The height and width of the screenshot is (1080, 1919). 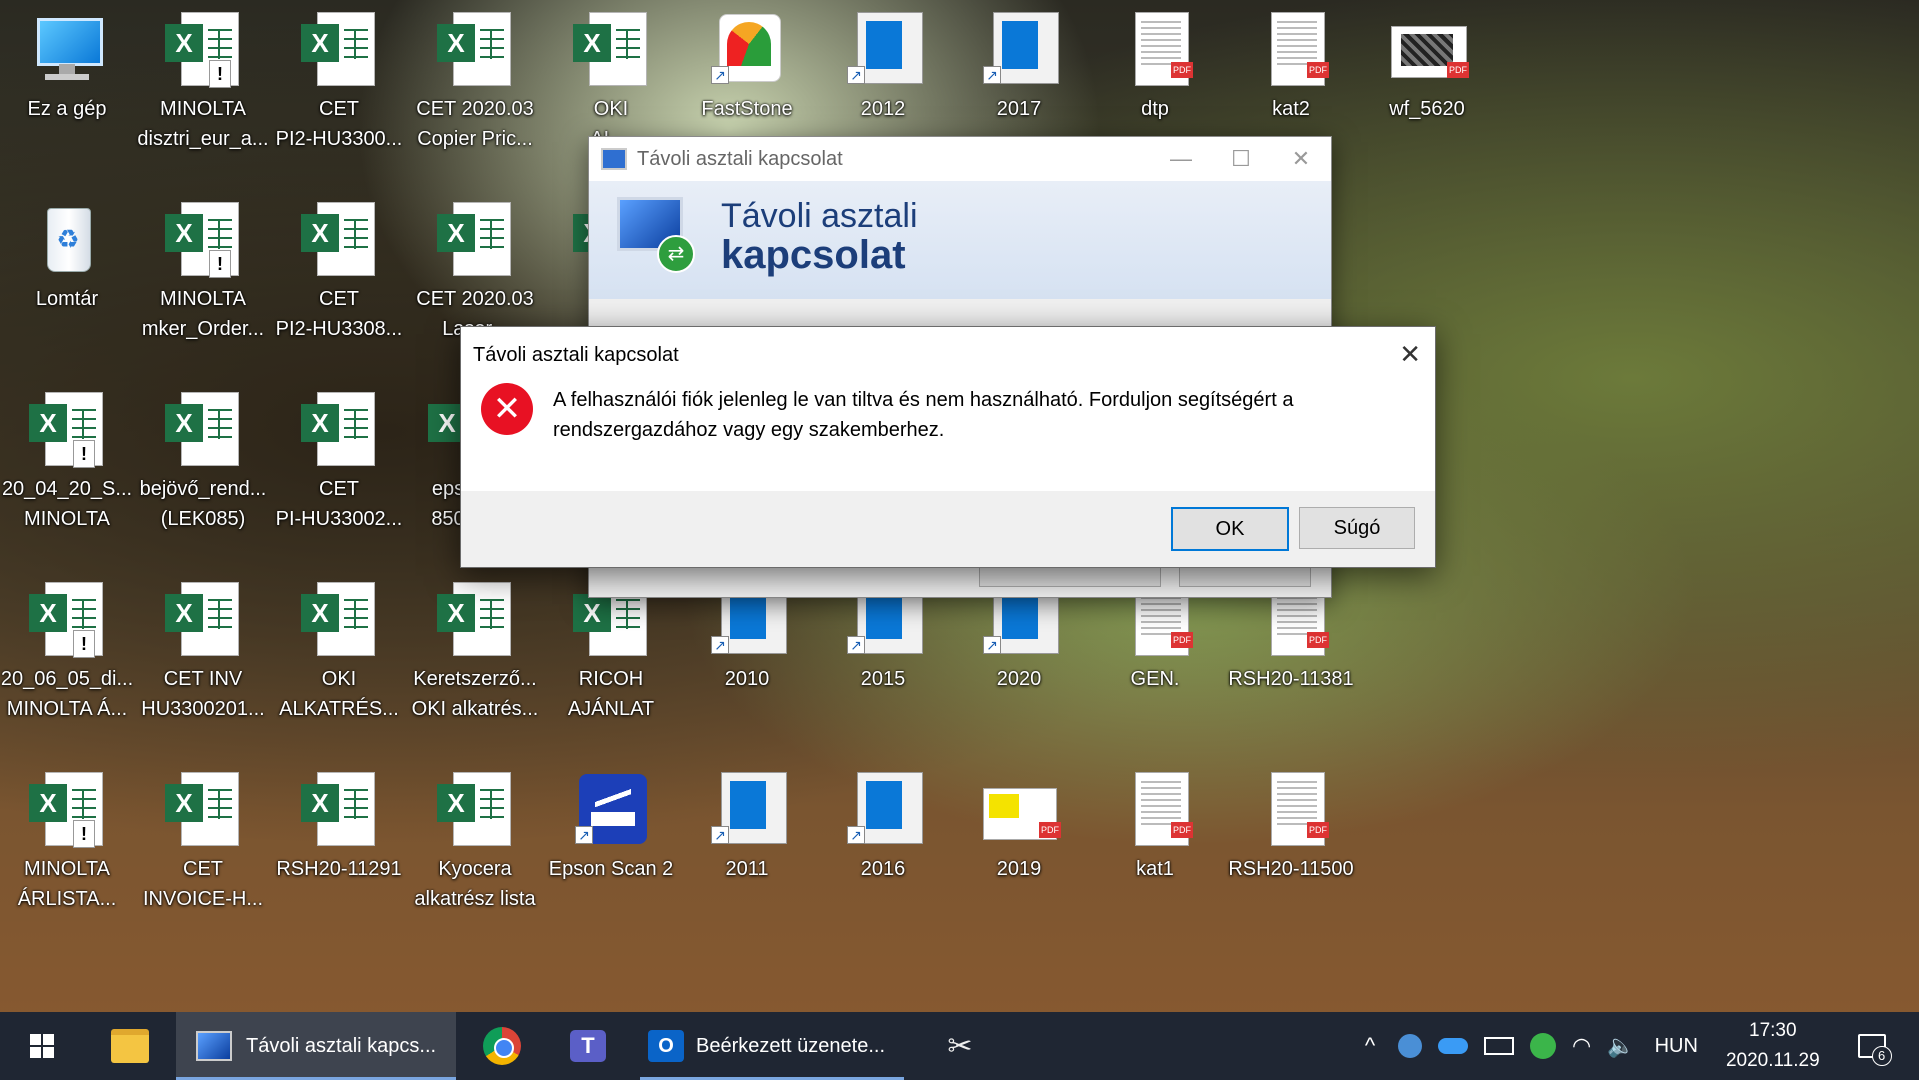 What do you see at coordinates (813, 255) in the screenshot?
I see `rdp-banner-title-line2: kapcsolat` at bounding box center [813, 255].